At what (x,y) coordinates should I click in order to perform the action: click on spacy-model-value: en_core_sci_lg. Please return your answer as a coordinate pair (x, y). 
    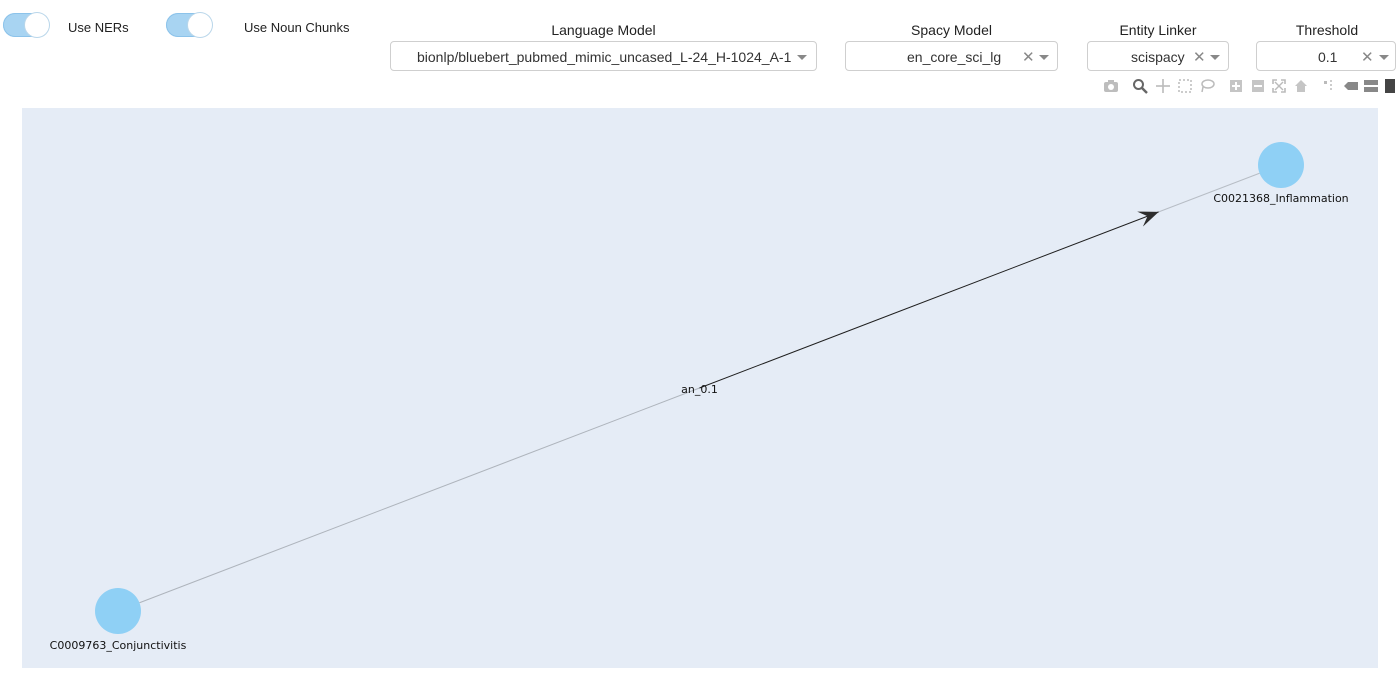
    Looking at the image, I should click on (954, 57).